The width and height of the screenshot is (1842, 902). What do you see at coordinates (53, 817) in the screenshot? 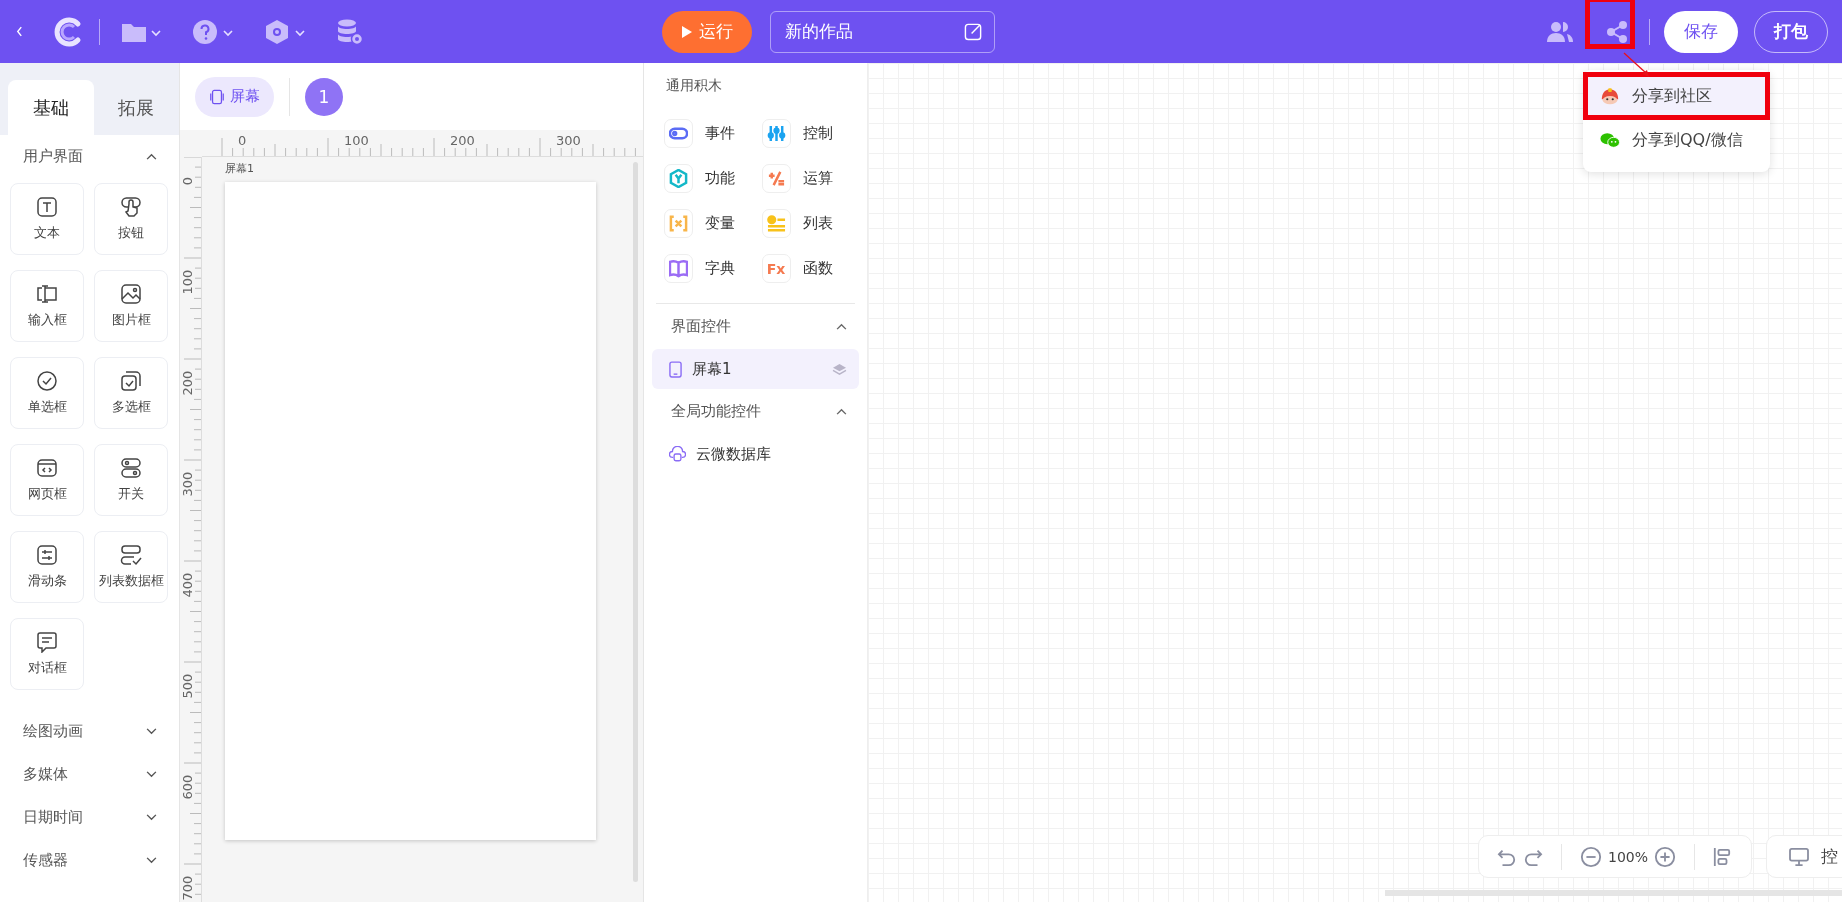
I see `section-title: 日期时间` at bounding box center [53, 817].